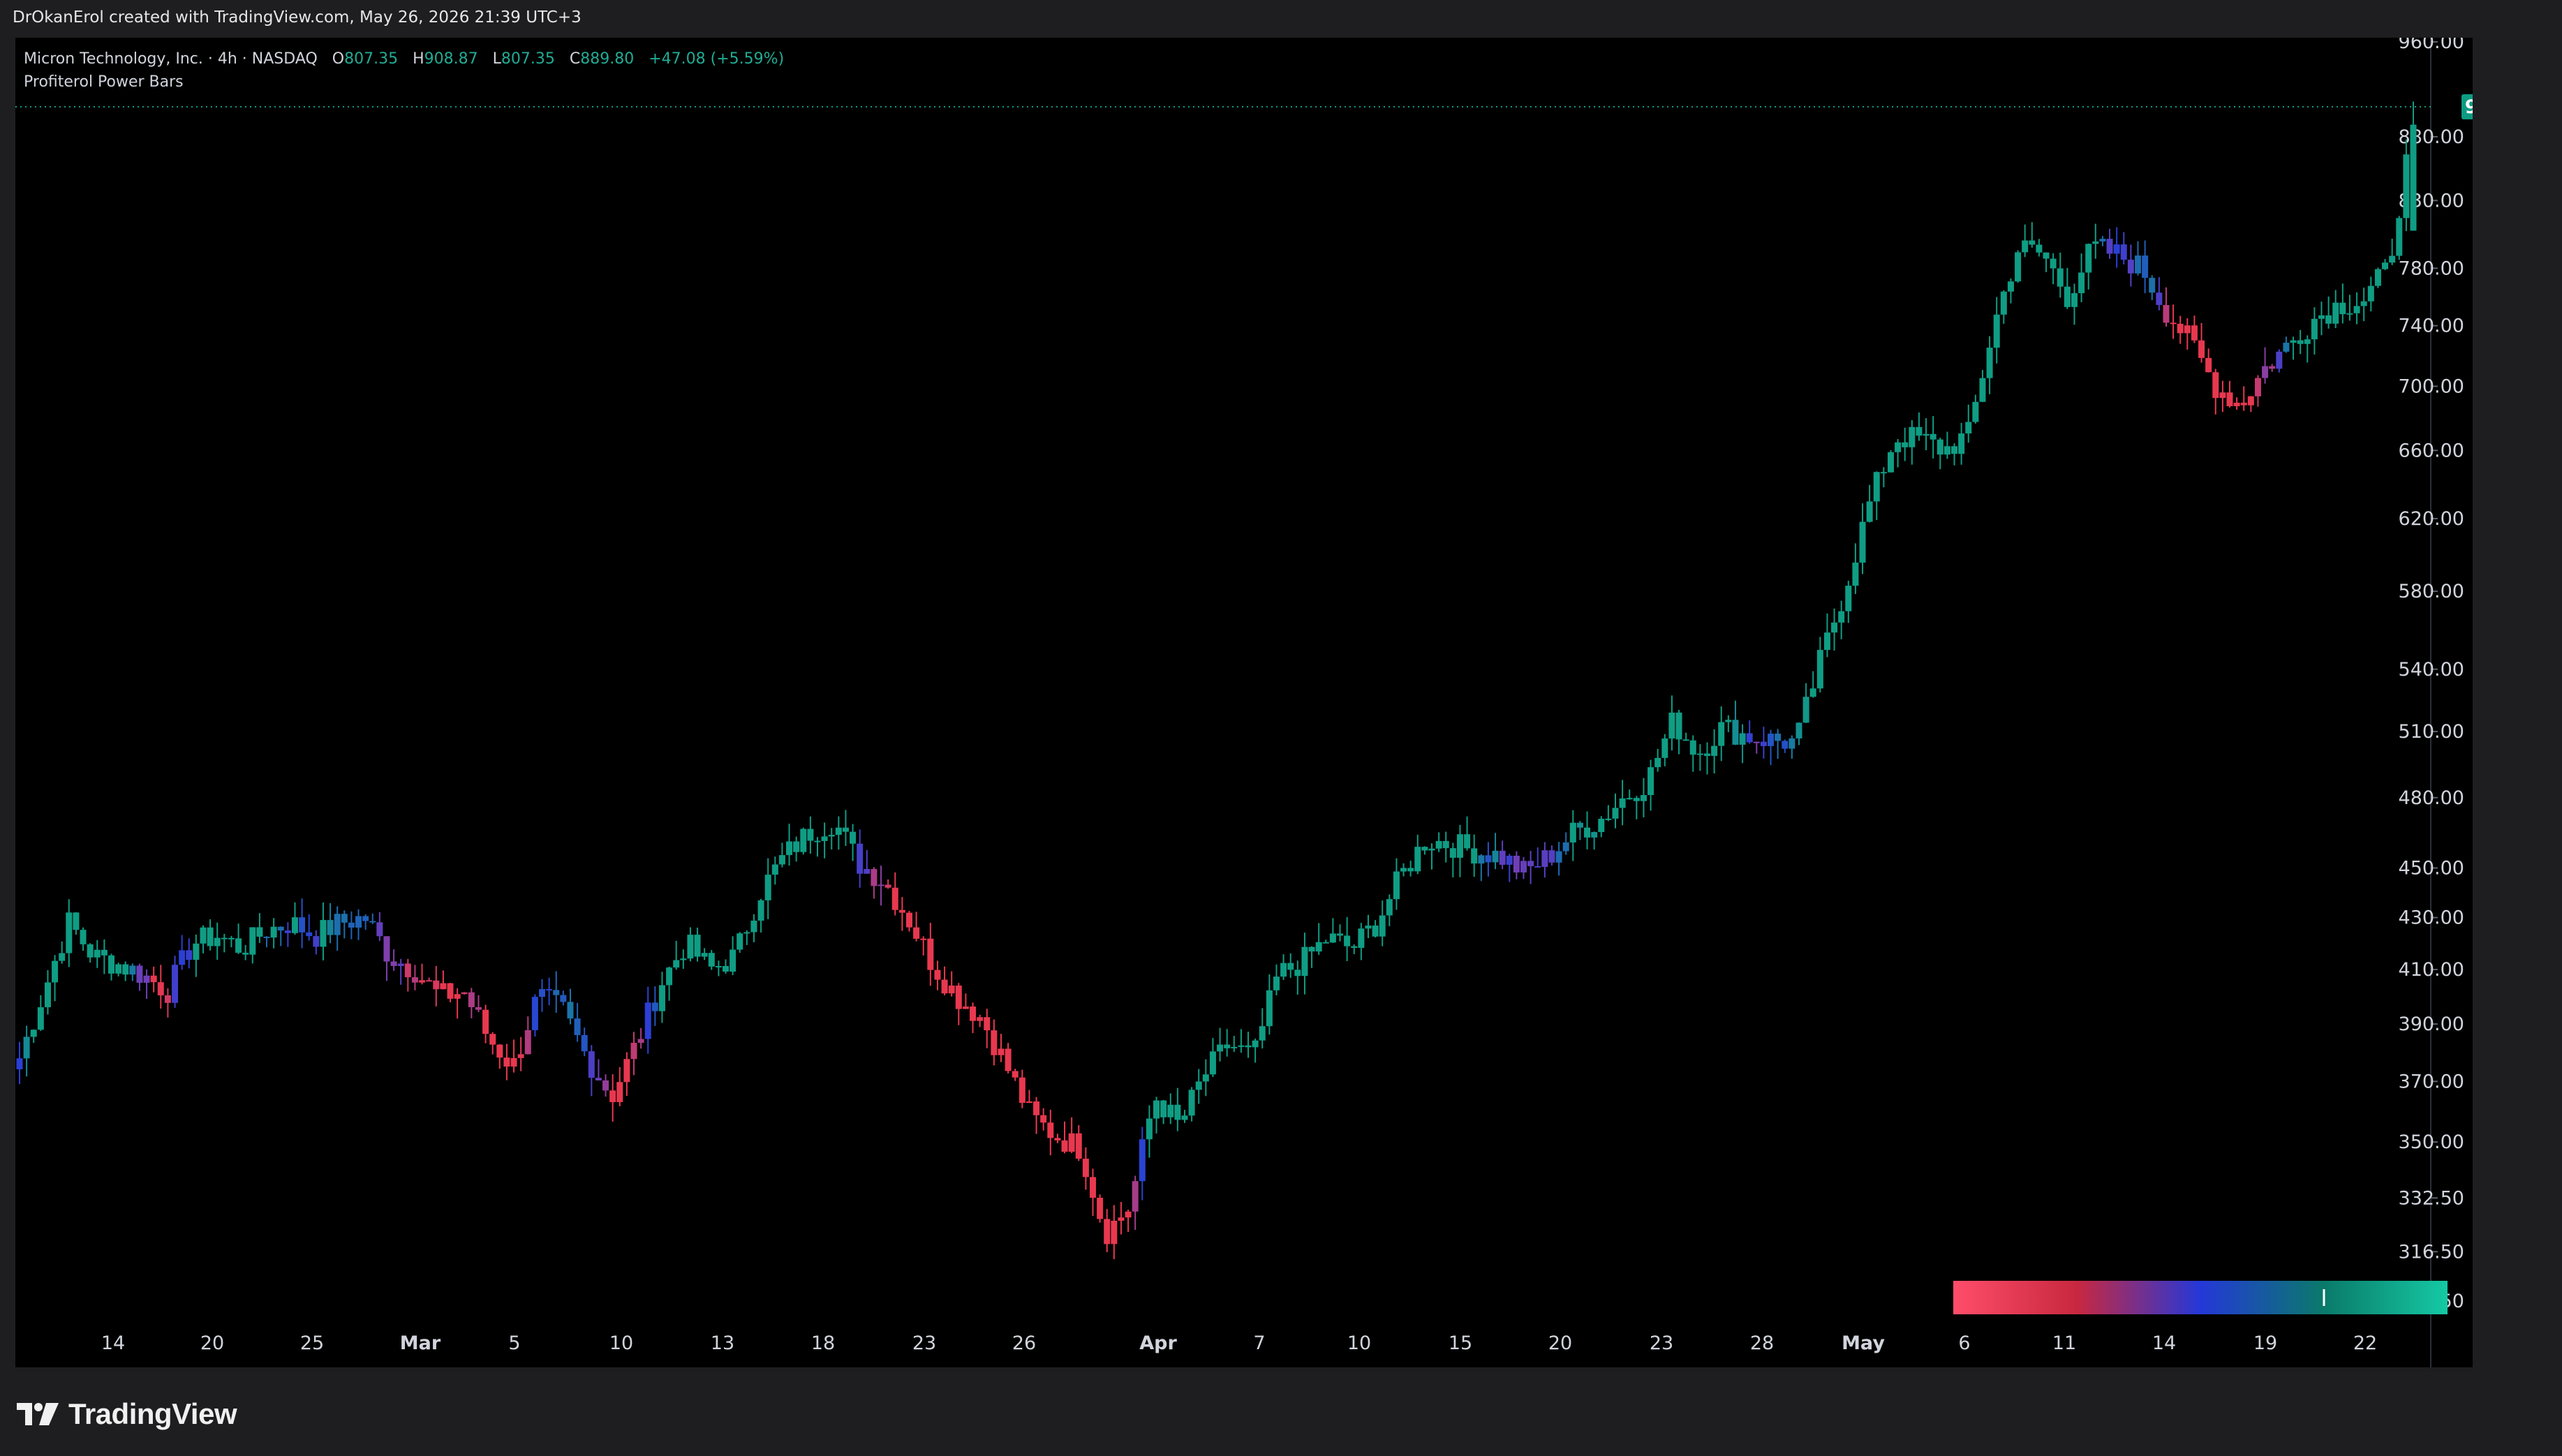 The image size is (2562, 1456). Describe the element at coordinates (1964, 1343) in the screenshot. I see `time-axis-label: 6` at that location.